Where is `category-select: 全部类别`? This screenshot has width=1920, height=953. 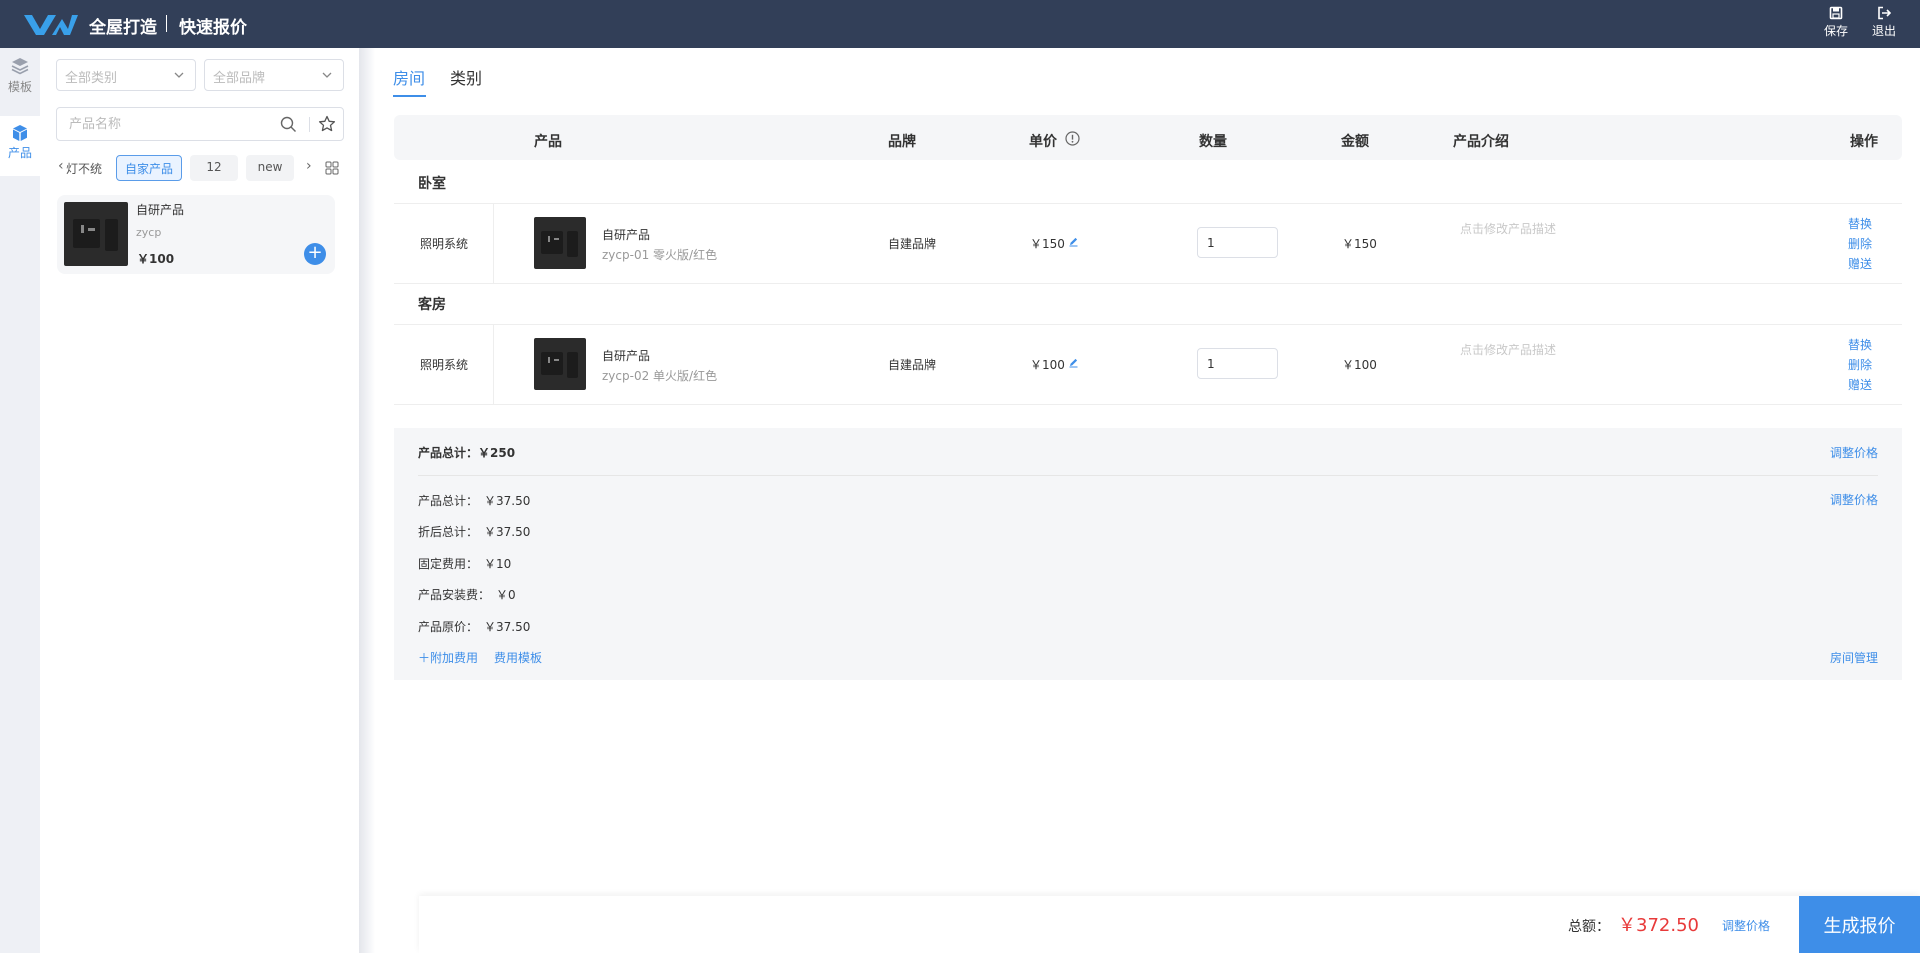
category-select: 全部类别 is located at coordinates (126, 75).